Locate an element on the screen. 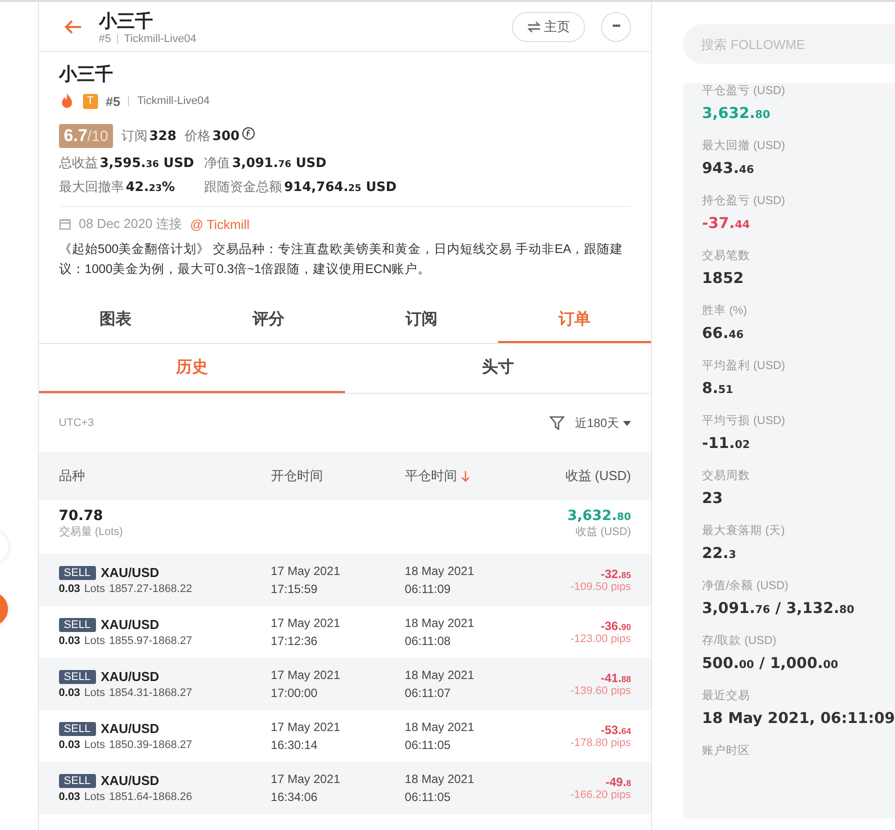 The image size is (895, 830). volume-label: 交易量 (Lots) is located at coordinates (90, 531).